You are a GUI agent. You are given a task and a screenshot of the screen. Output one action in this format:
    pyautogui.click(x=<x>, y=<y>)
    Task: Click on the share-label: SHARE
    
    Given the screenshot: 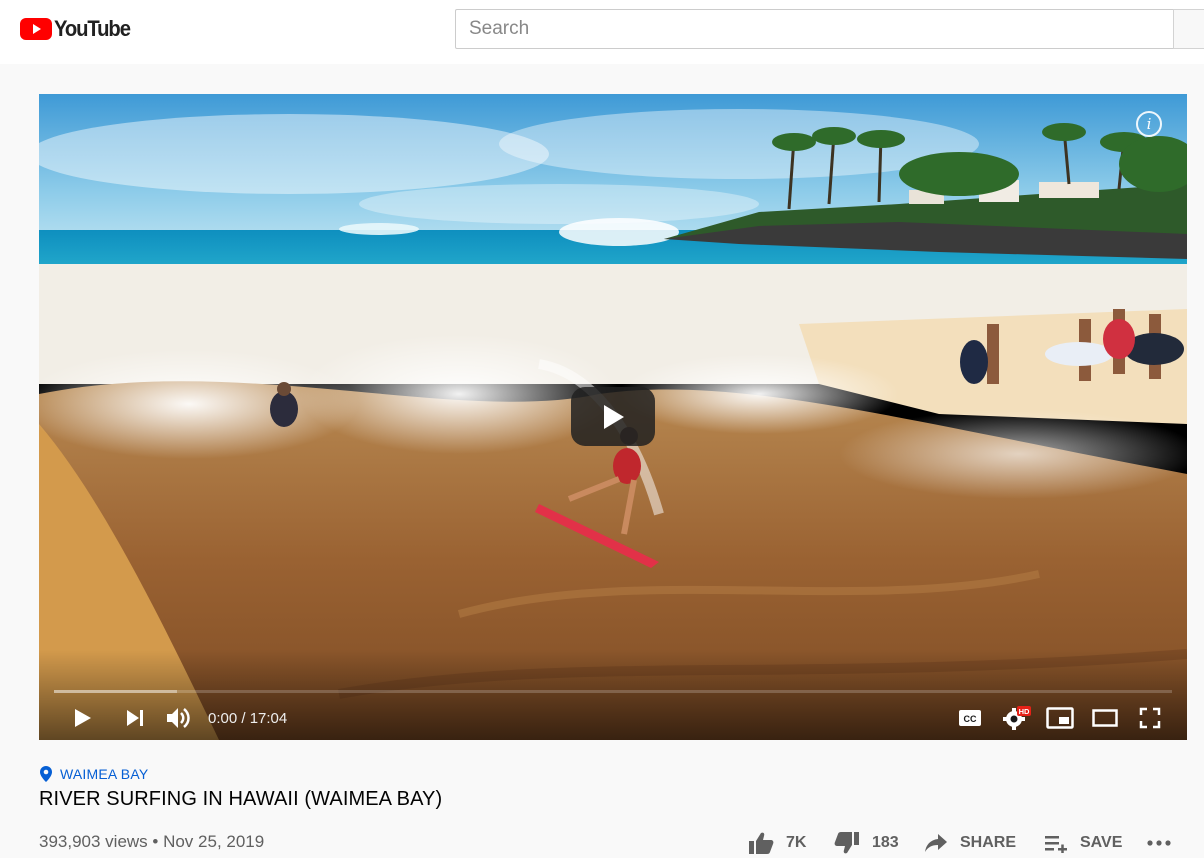 What is the action you would take?
    pyautogui.click(x=988, y=842)
    